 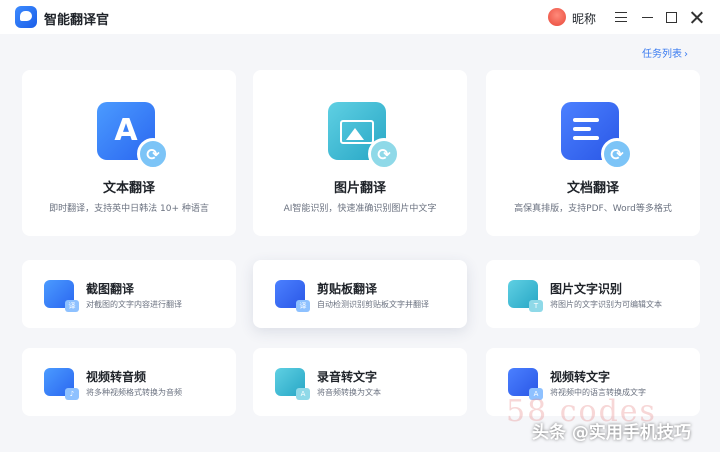 I want to click on image-translate-icon: ⟳, so click(x=364, y=136).